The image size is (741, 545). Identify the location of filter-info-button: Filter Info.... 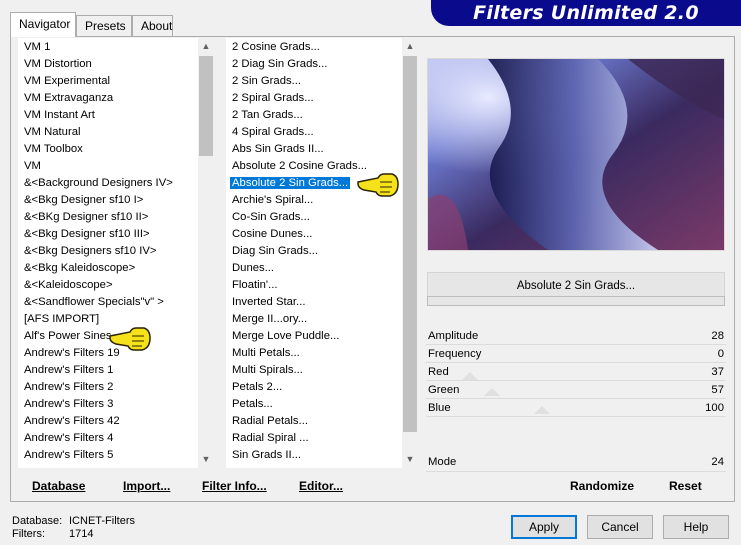
(234, 486).